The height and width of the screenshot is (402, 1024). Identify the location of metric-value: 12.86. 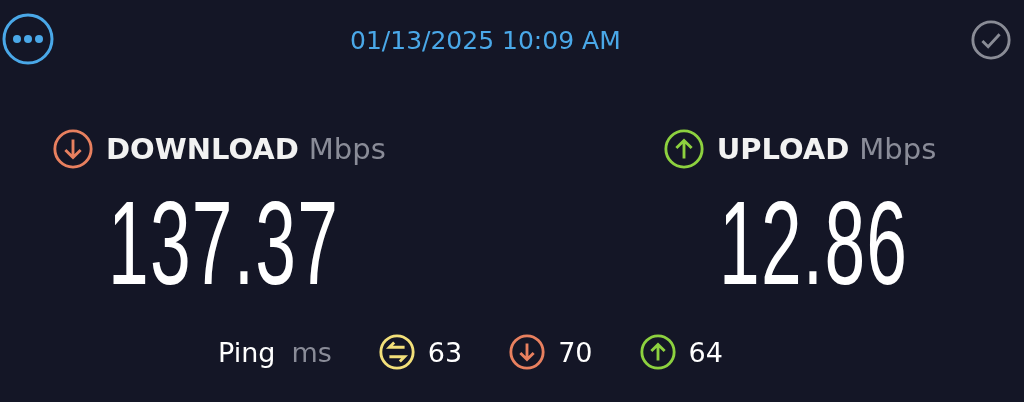
(813, 243).